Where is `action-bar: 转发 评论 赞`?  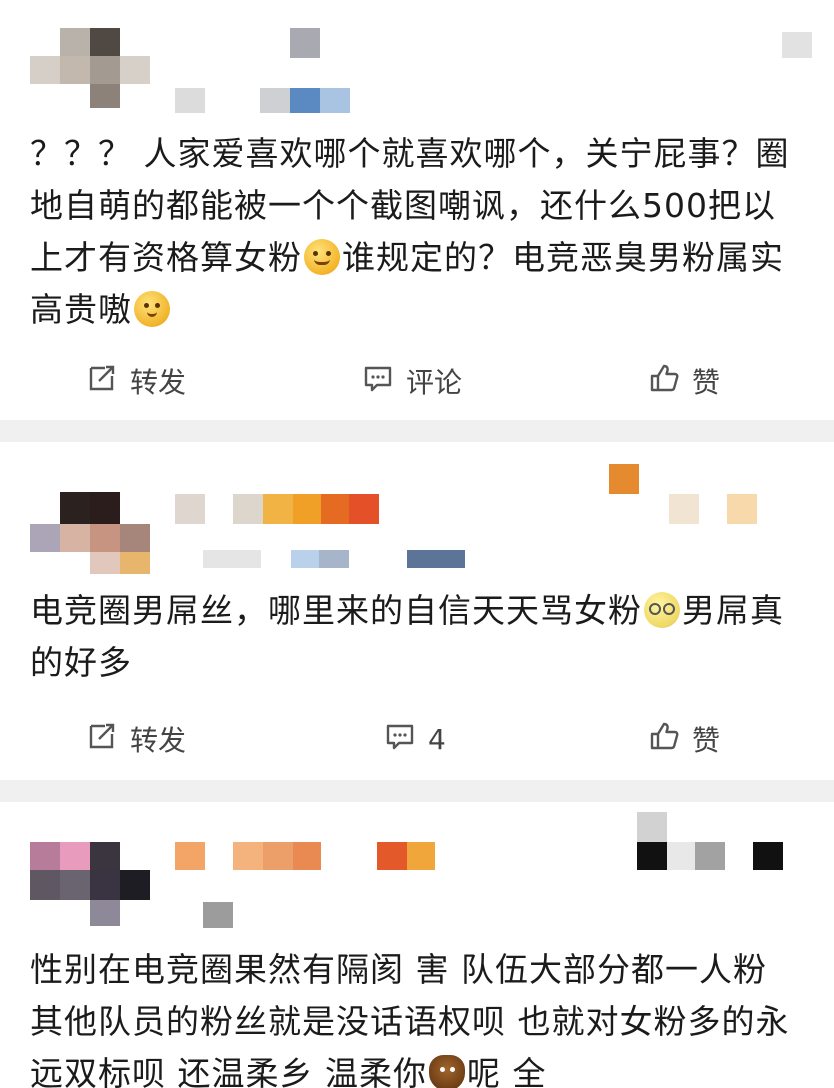
action-bar: 转发 评论 赞 is located at coordinates (417, 381).